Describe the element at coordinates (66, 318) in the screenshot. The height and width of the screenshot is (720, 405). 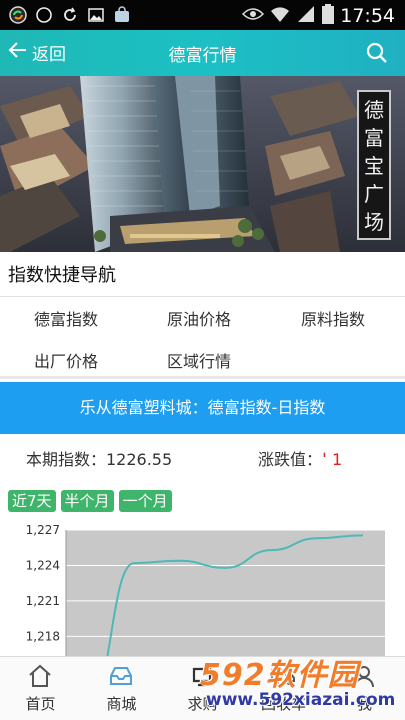
I see `nav-item-defu-index: 德富指数` at that location.